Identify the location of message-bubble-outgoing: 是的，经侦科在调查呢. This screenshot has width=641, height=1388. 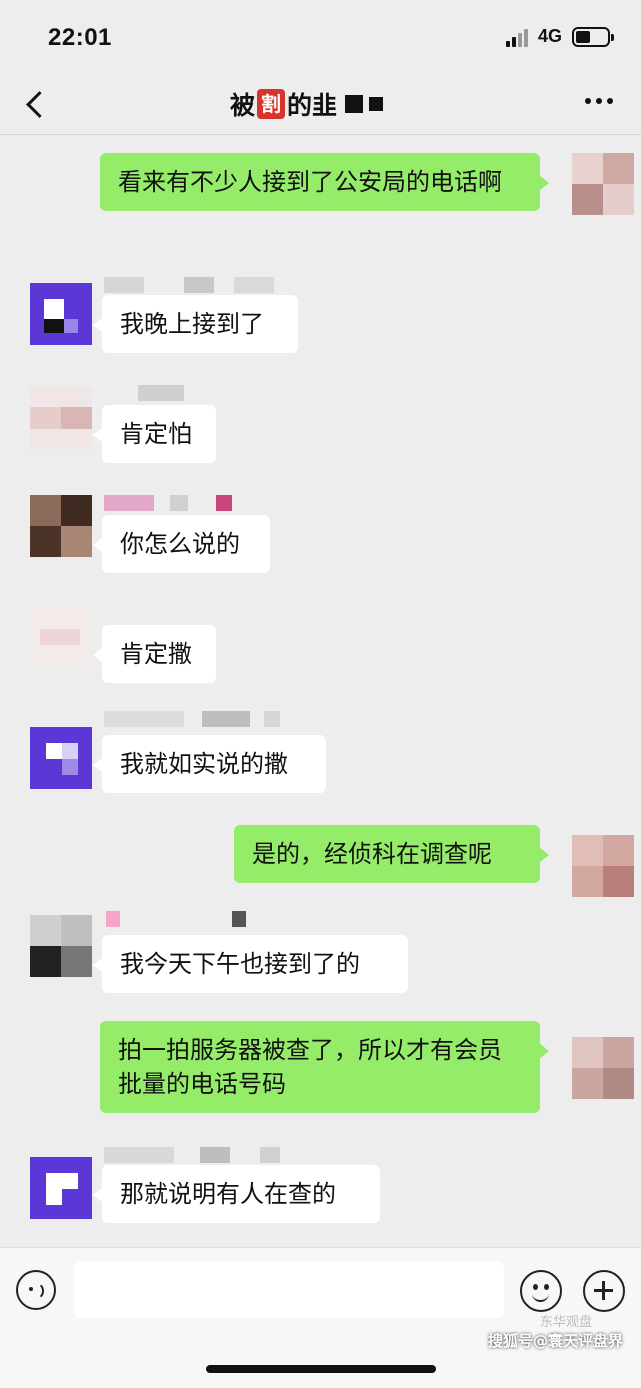
(391, 854).